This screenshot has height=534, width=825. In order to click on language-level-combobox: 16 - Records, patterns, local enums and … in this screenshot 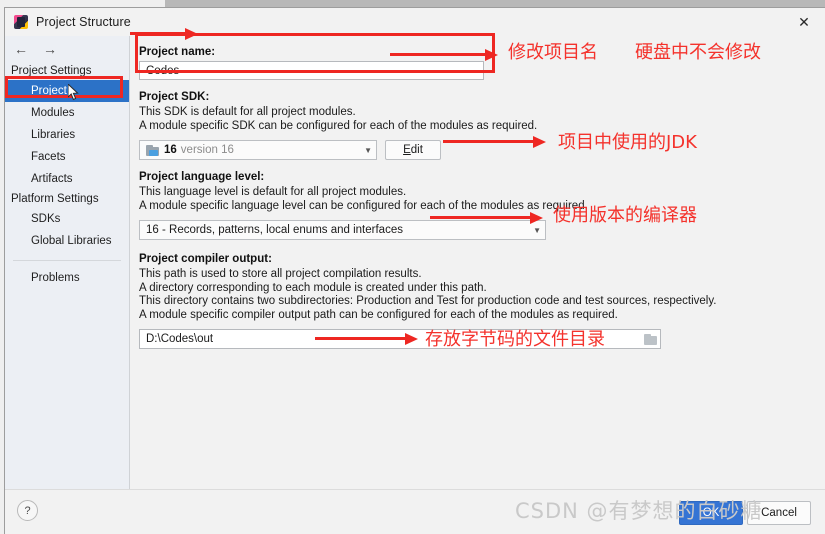, I will do `click(342, 230)`.